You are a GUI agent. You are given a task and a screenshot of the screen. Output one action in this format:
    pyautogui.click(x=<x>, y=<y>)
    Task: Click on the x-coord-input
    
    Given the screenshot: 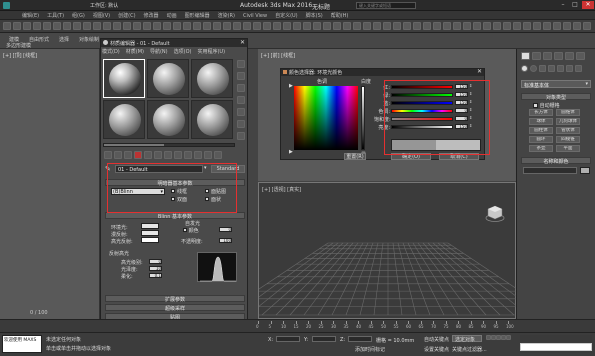 What is the action you would take?
    pyautogui.click(x=288, y=339)
    